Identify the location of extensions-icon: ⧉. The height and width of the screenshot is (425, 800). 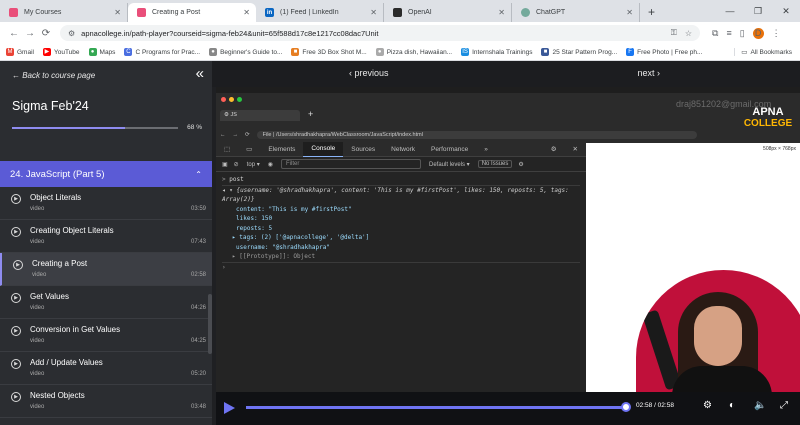
(715, 33).